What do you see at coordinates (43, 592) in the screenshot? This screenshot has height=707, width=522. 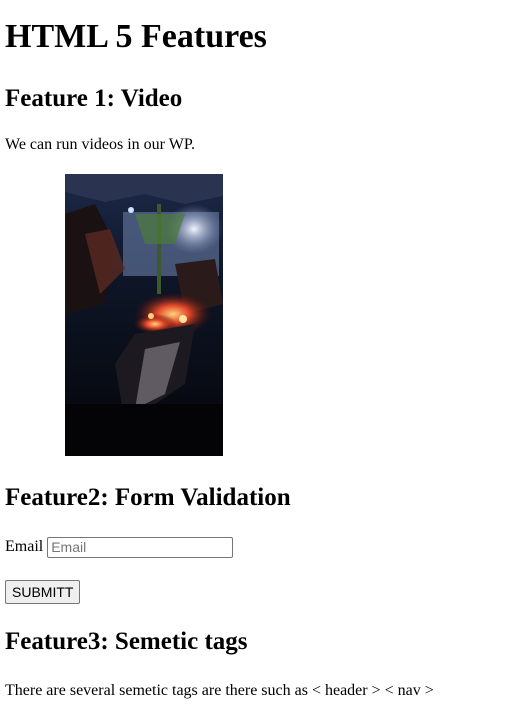 I see `submit-button: SUBMITT` at bounding box center [43, 592].